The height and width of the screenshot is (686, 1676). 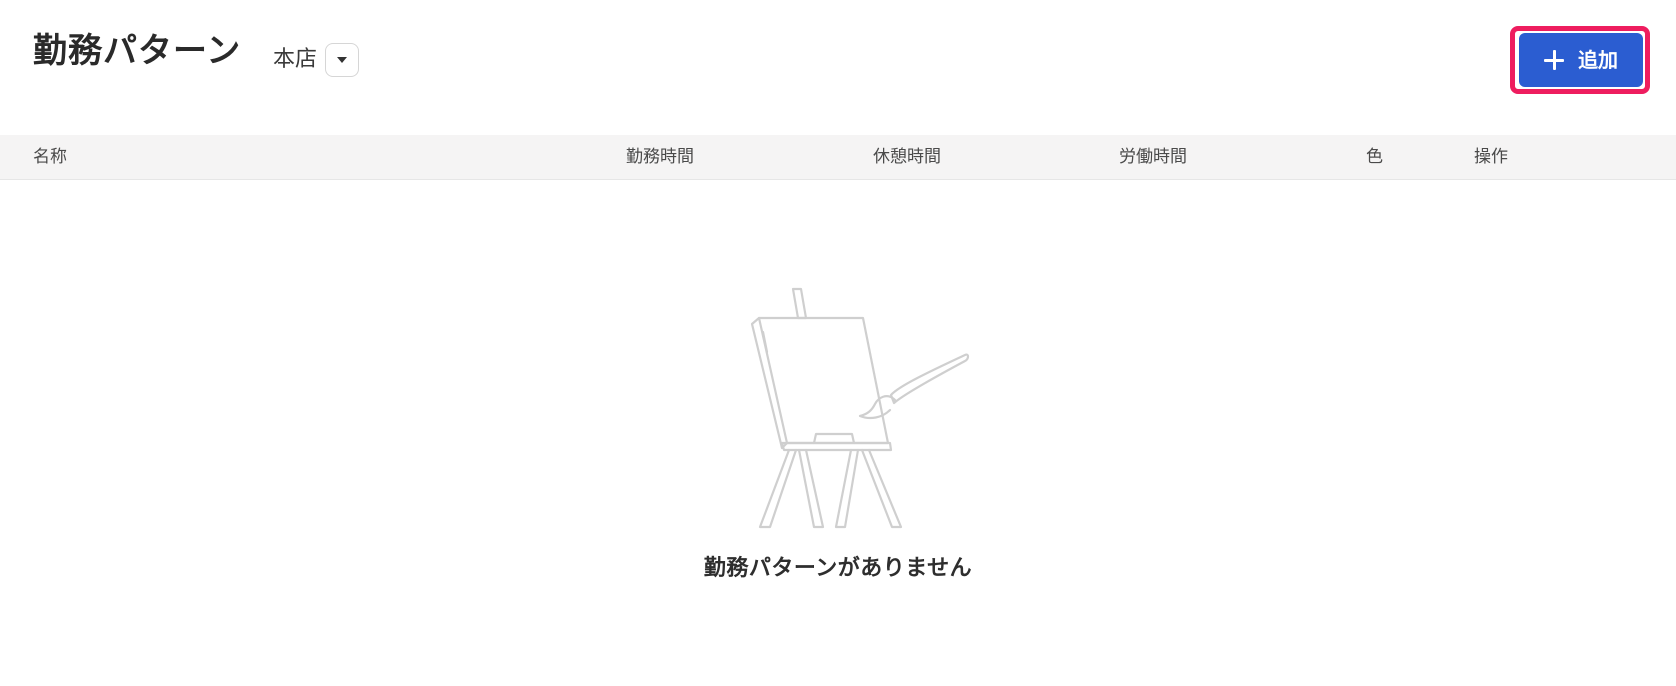 I want to click on add-button: 追加, so click(x=1581, y=60).